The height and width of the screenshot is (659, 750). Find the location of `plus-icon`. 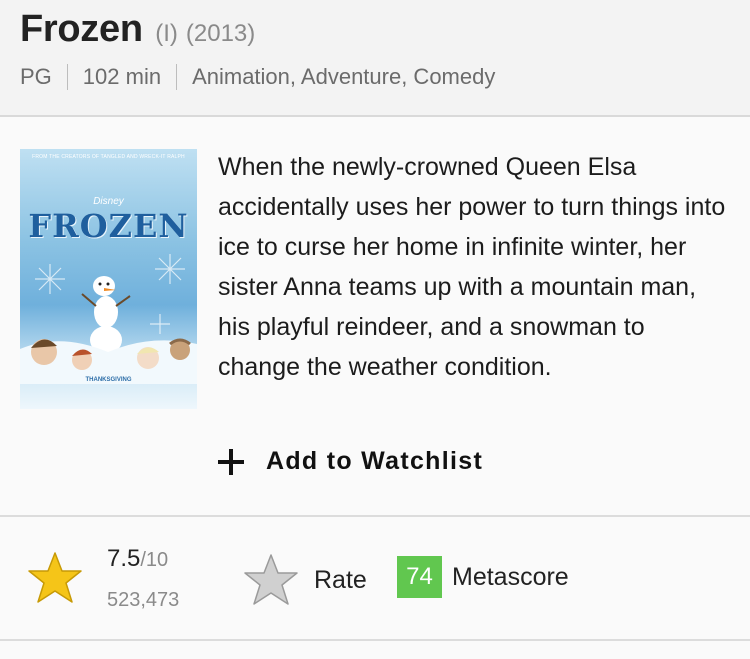

plus-icon is located at coordinates (231, 461).